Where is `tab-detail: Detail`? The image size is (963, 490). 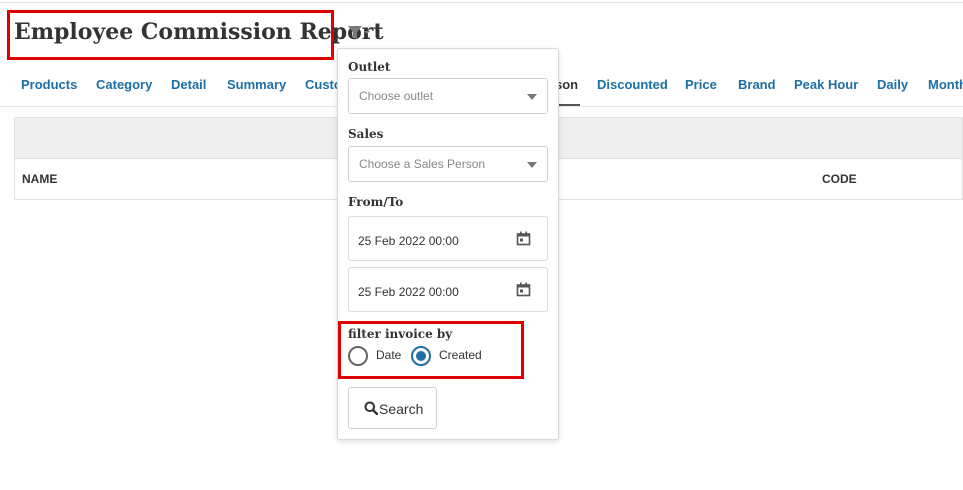
tab-detail: Detail is located at coordinates (188, 84).